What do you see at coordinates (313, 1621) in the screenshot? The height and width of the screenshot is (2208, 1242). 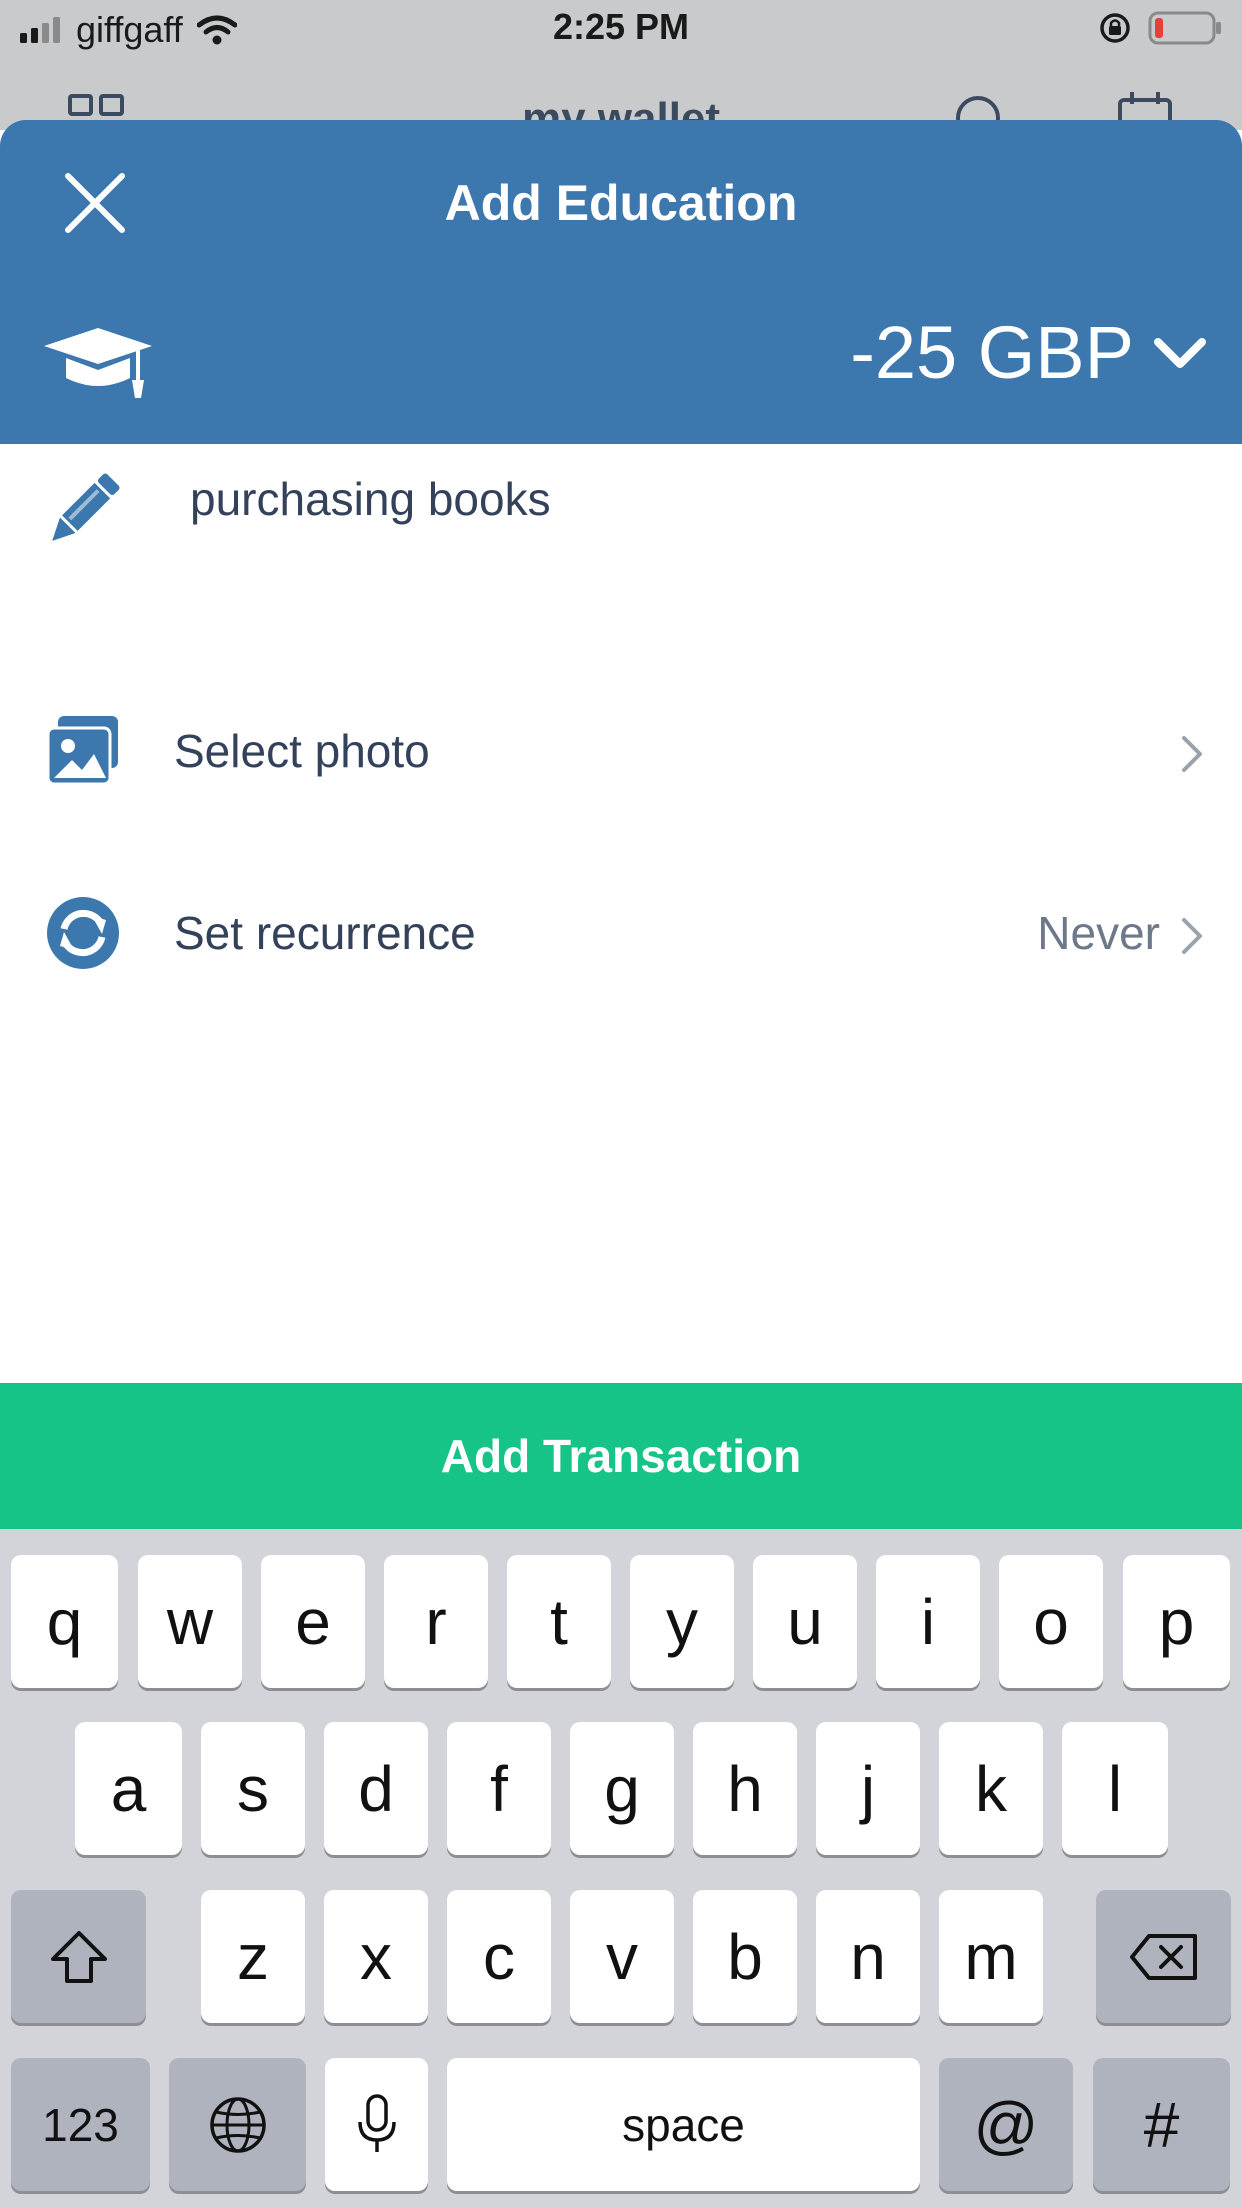 I see `key-e: e` at bounding box center [313, 1621].